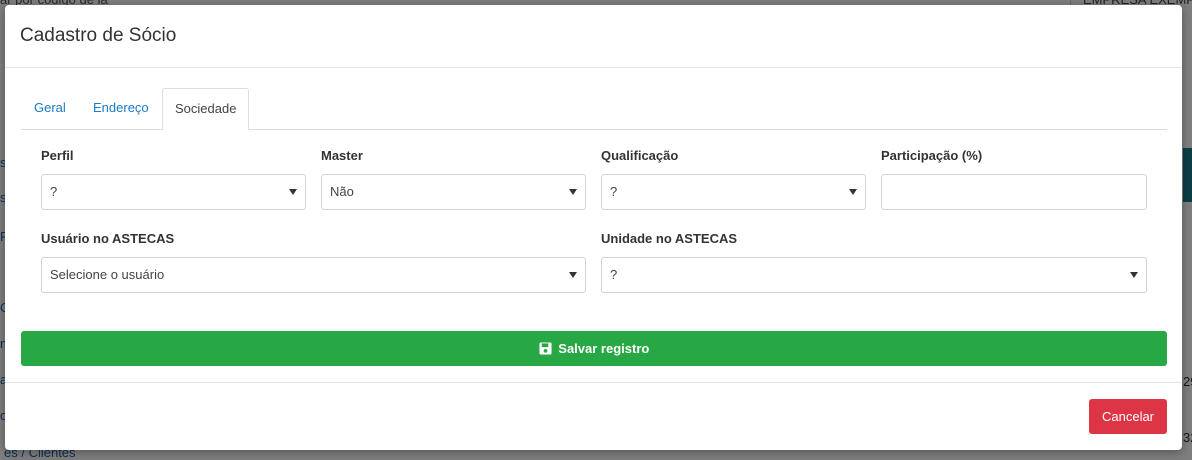 The image size is (1192, 460). Describe the element at coordinates (206, 109) in the screenshot. I see `tab-sociedade: Sociedade` at that location.